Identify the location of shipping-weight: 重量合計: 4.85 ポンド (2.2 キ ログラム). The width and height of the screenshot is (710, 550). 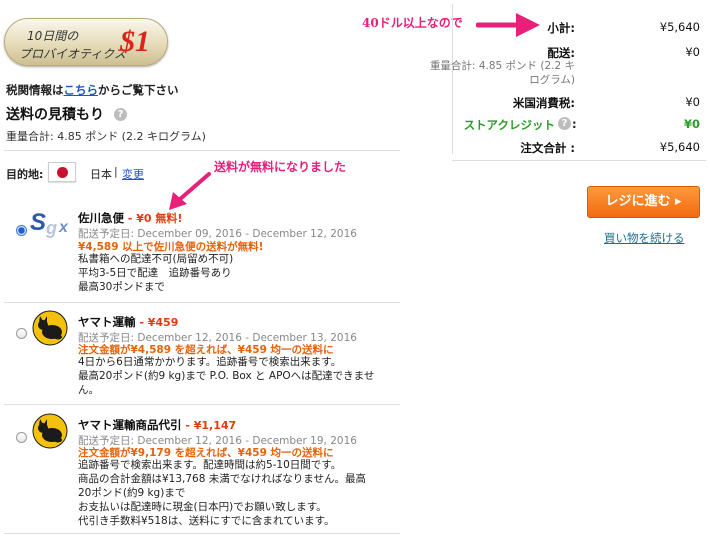
(497, 73).